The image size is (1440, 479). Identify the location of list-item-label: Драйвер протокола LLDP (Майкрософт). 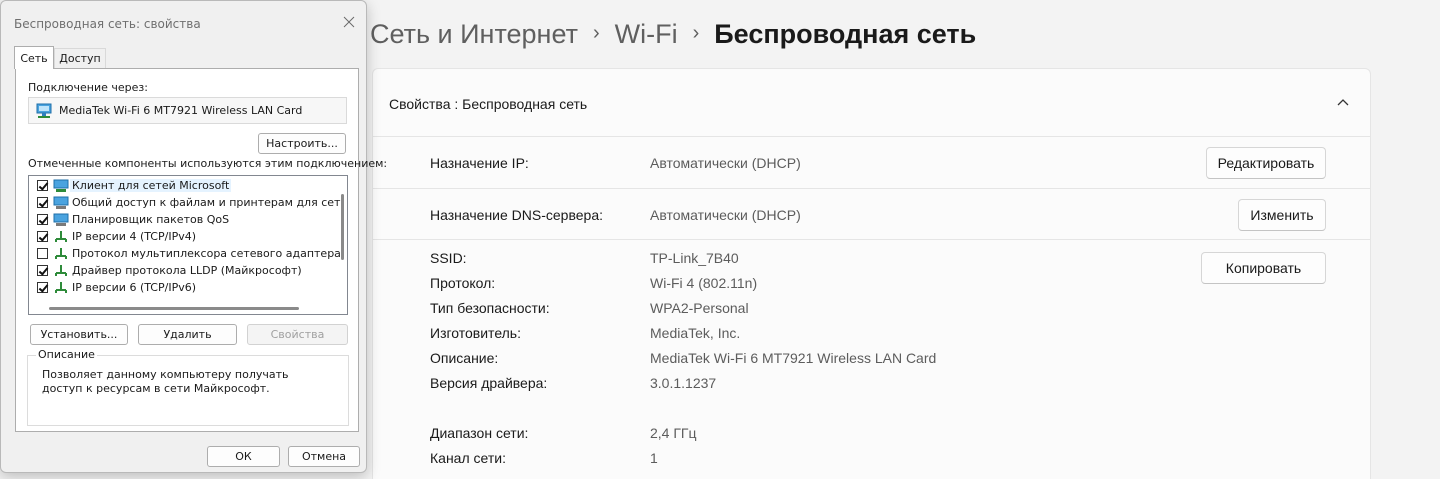
(187, 270).